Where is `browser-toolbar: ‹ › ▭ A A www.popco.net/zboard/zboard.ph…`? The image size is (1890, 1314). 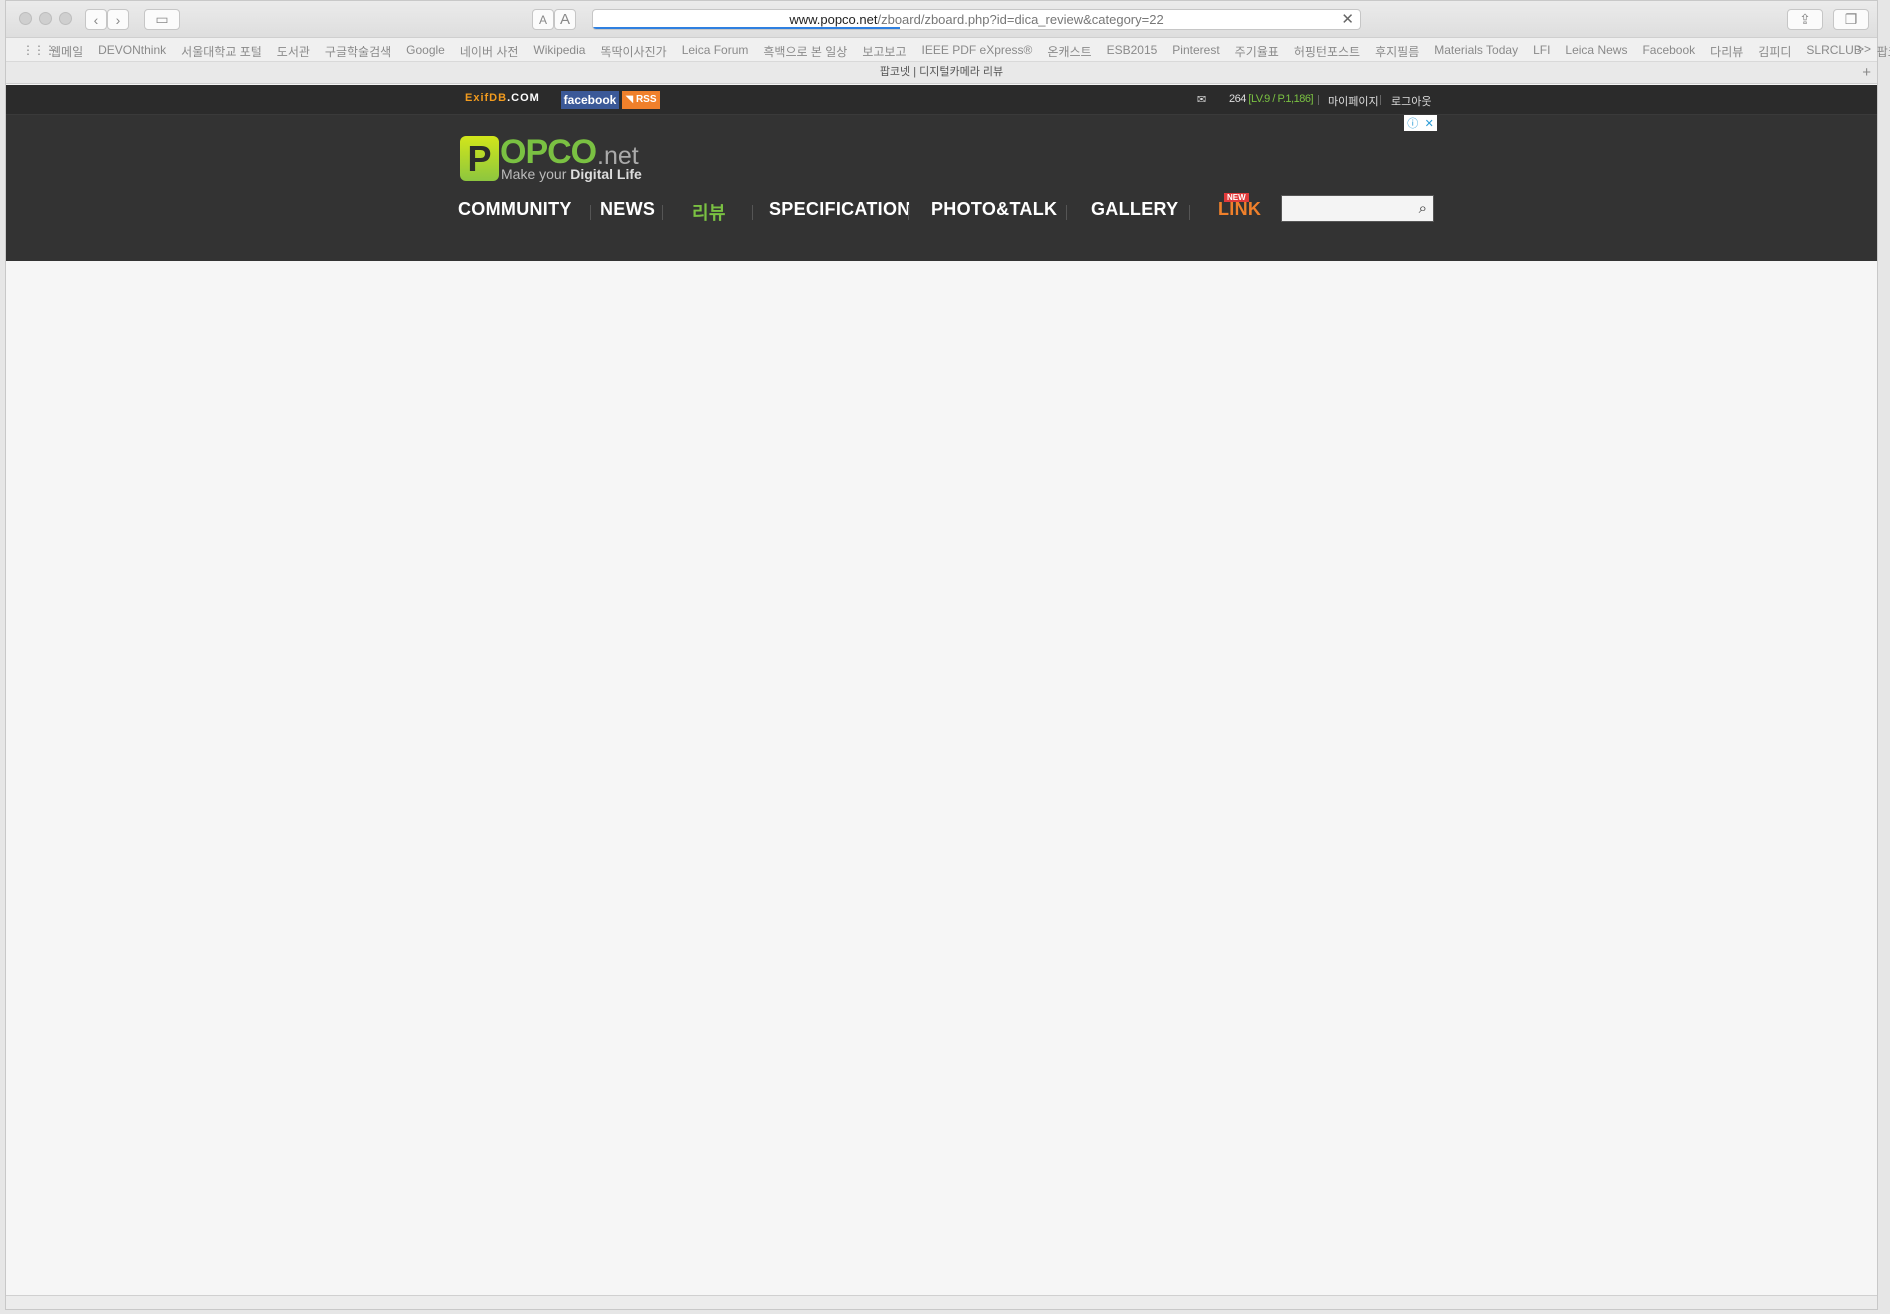 browser-toolbar: ‹ › ▭ A A www.popco.net/zboard/zboard.ph… is located at coordinates (941, 19).